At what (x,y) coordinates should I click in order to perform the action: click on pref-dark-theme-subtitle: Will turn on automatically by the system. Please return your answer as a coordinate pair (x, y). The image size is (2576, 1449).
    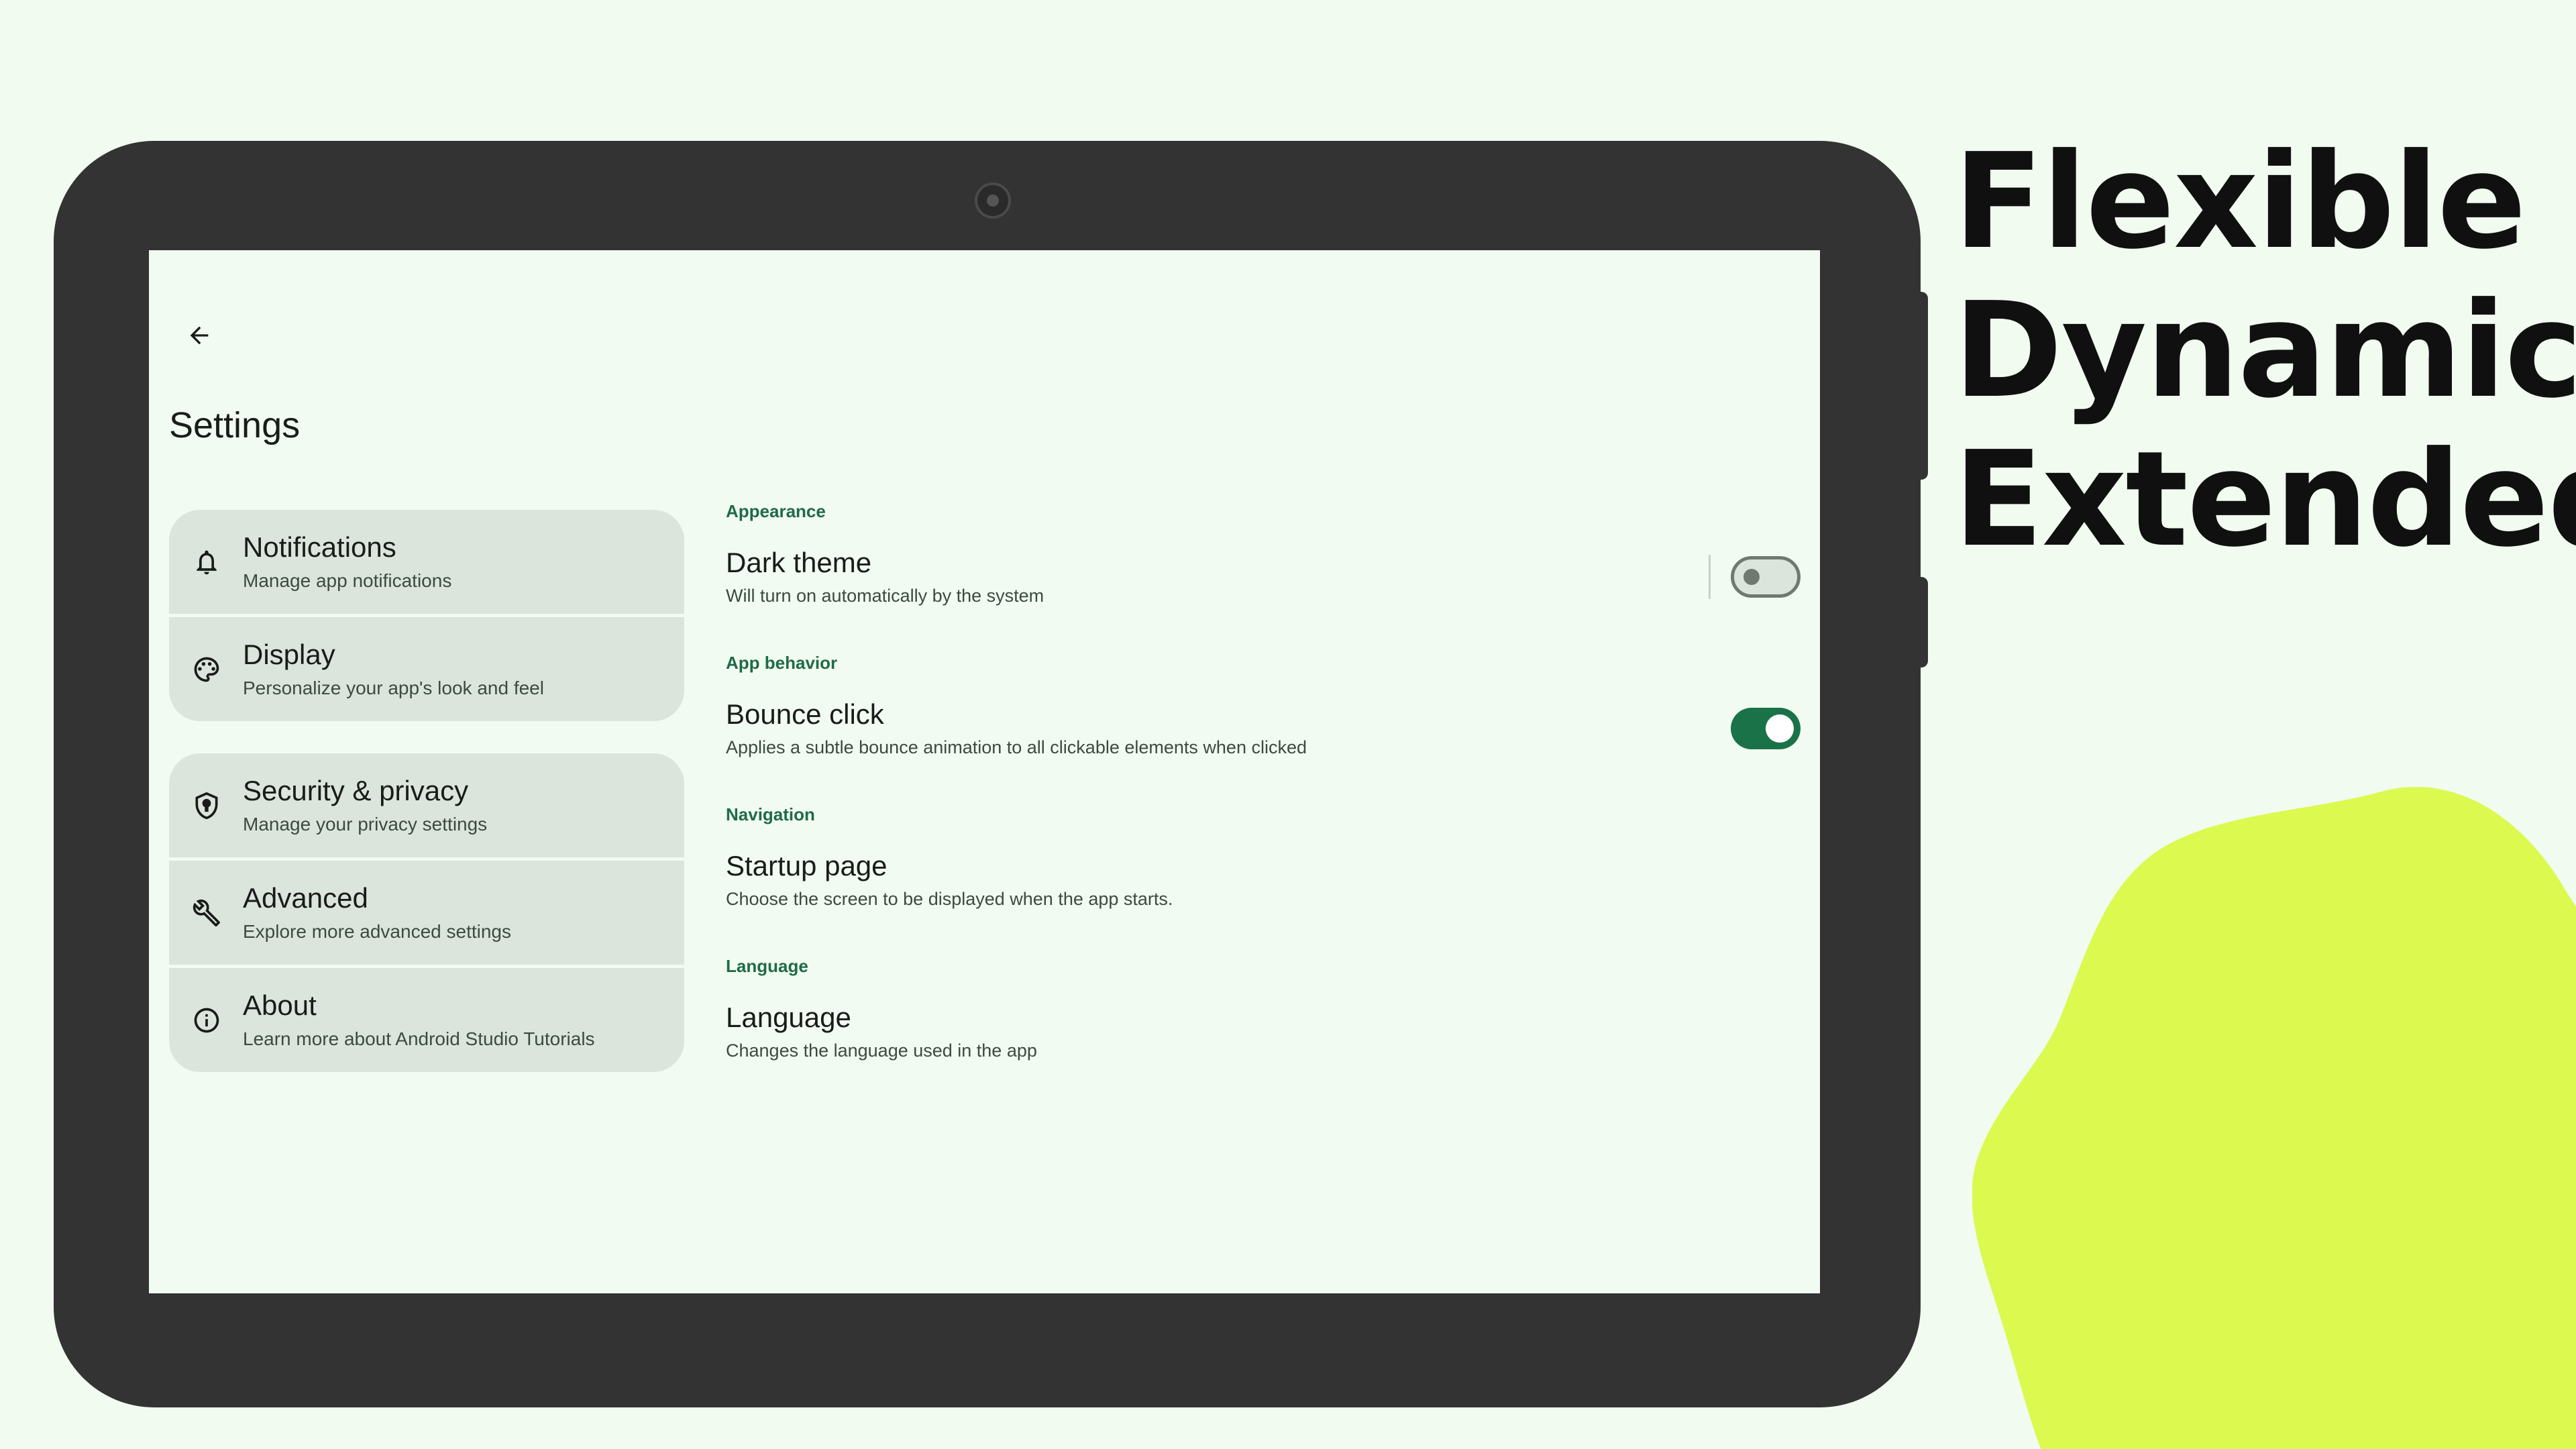
    Looking at the image, I should click on (885, 596).